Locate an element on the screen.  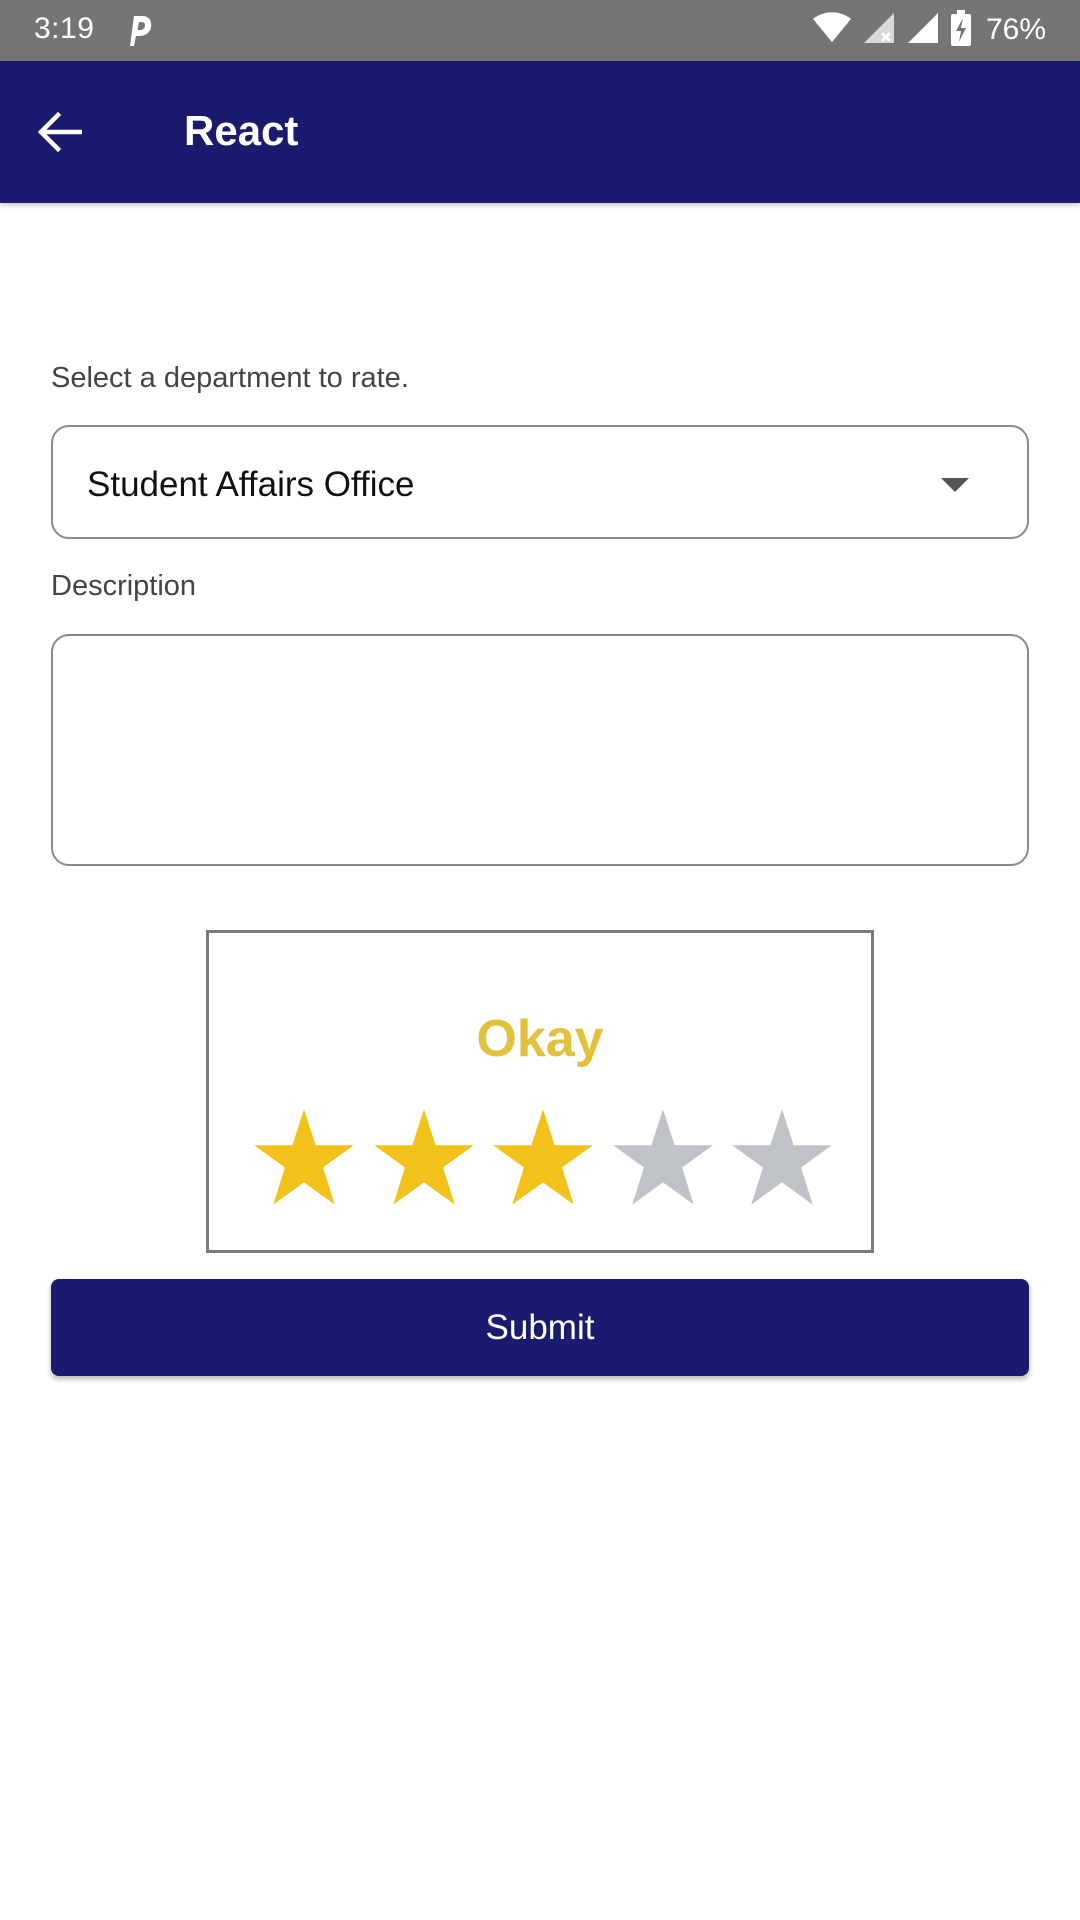
back-button is located at coordinates (60, 132).